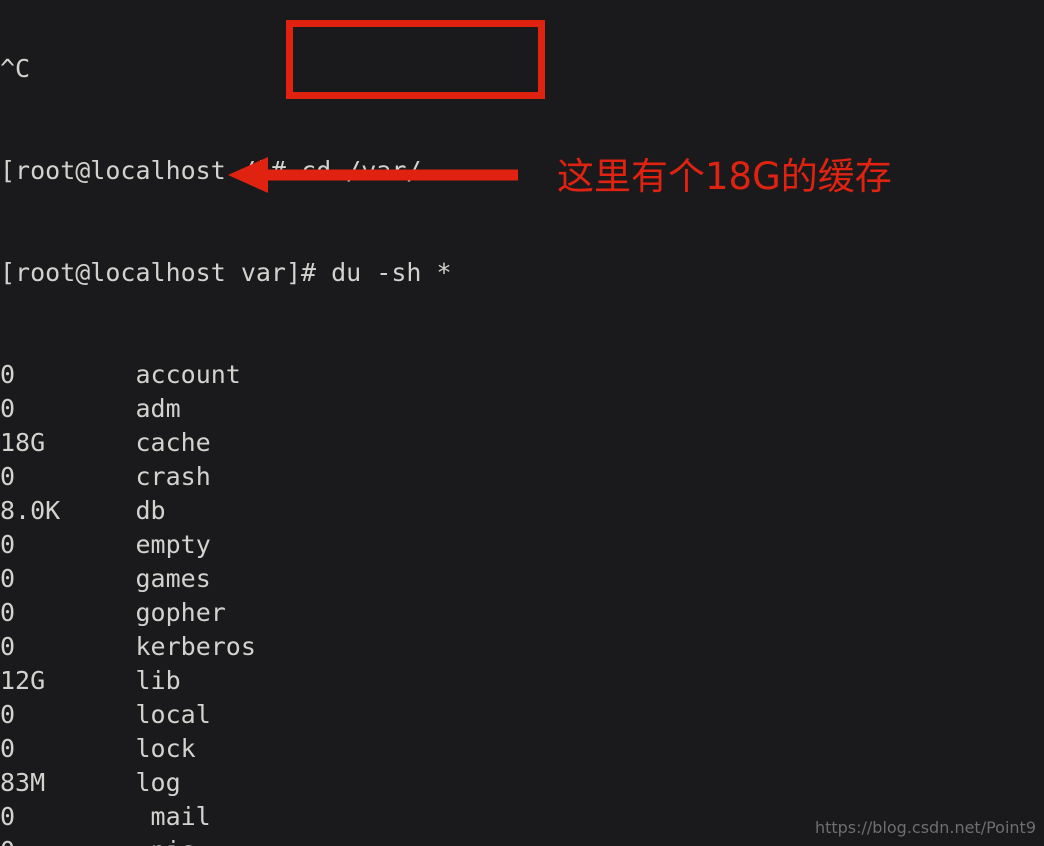 The width and height of the screenshot is (1044, 846). Describe the element at coordinates (173, 841) in the screenshot. I see `du-entry-name: nis` at that location.